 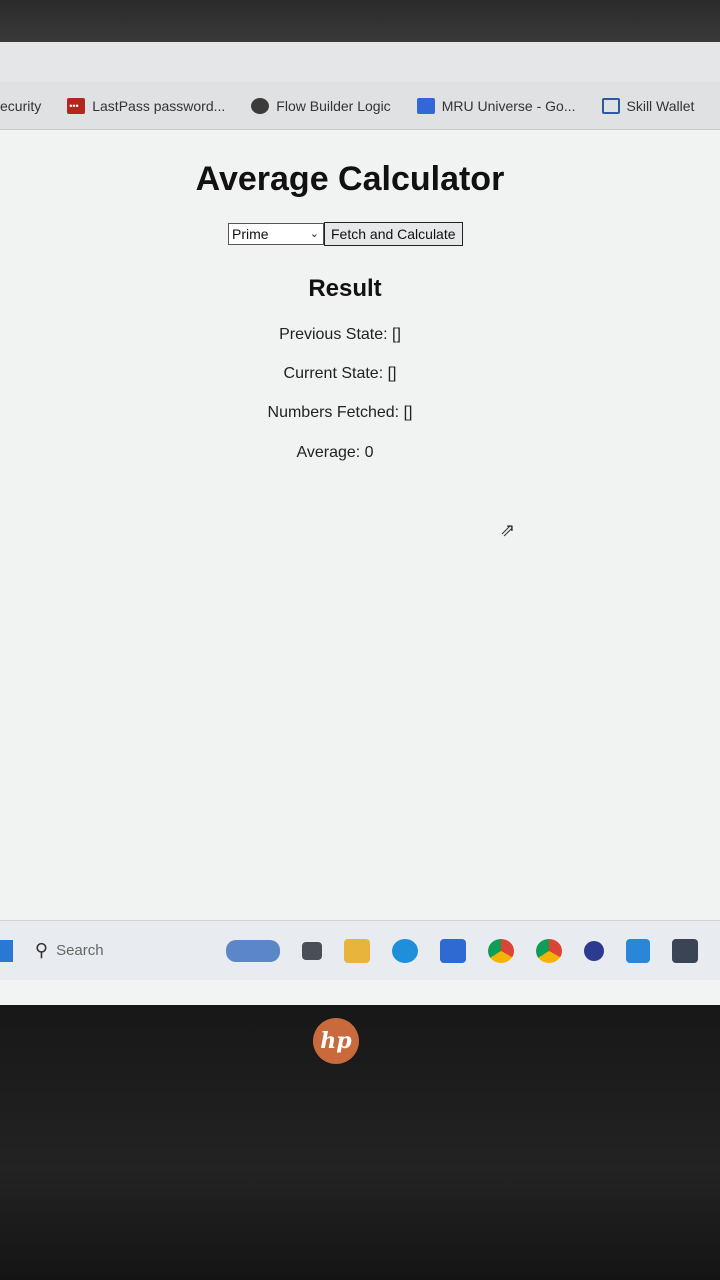 I want to click on doc-icon, so click(x=425, y=105).